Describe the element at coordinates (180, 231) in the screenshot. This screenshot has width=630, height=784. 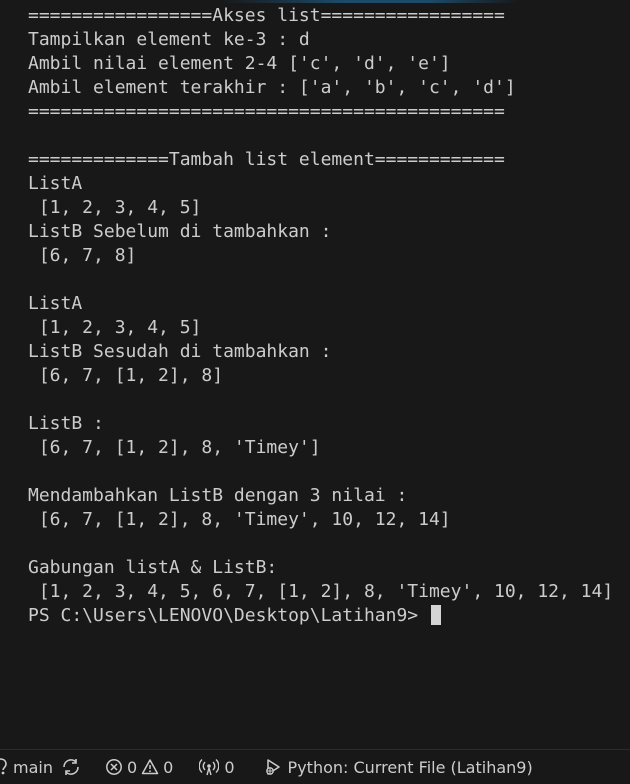
I see `terminal-line: ListB Sebelum di tambahkan :` at that location.